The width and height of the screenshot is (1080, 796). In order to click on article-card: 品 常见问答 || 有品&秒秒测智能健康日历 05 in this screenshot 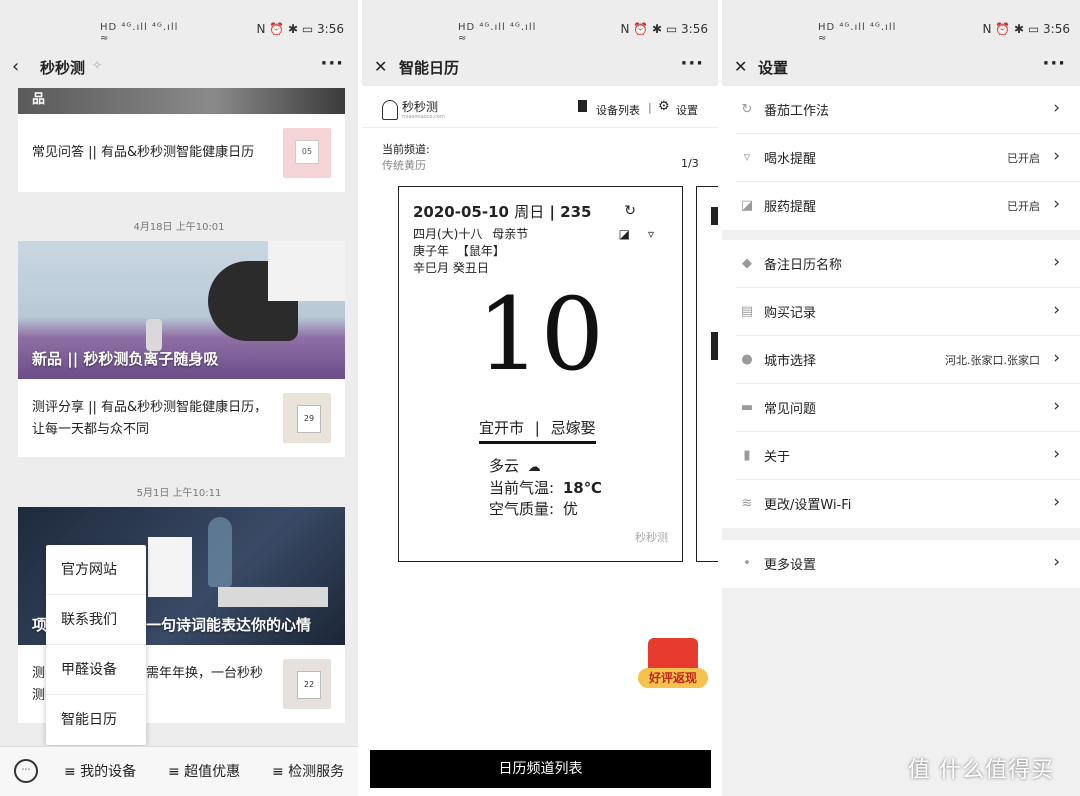, I will do `click(181, 140)`.